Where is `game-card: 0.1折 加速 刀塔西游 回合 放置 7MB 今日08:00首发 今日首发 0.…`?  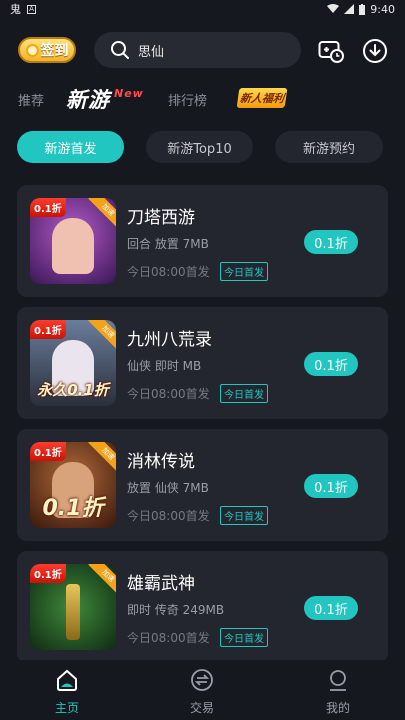 game-card: 0.1折 加速 刀塔西游 回合 放置 7MB 今日08:00首发 今日首发 0.… is located at coordinates (202, 241).